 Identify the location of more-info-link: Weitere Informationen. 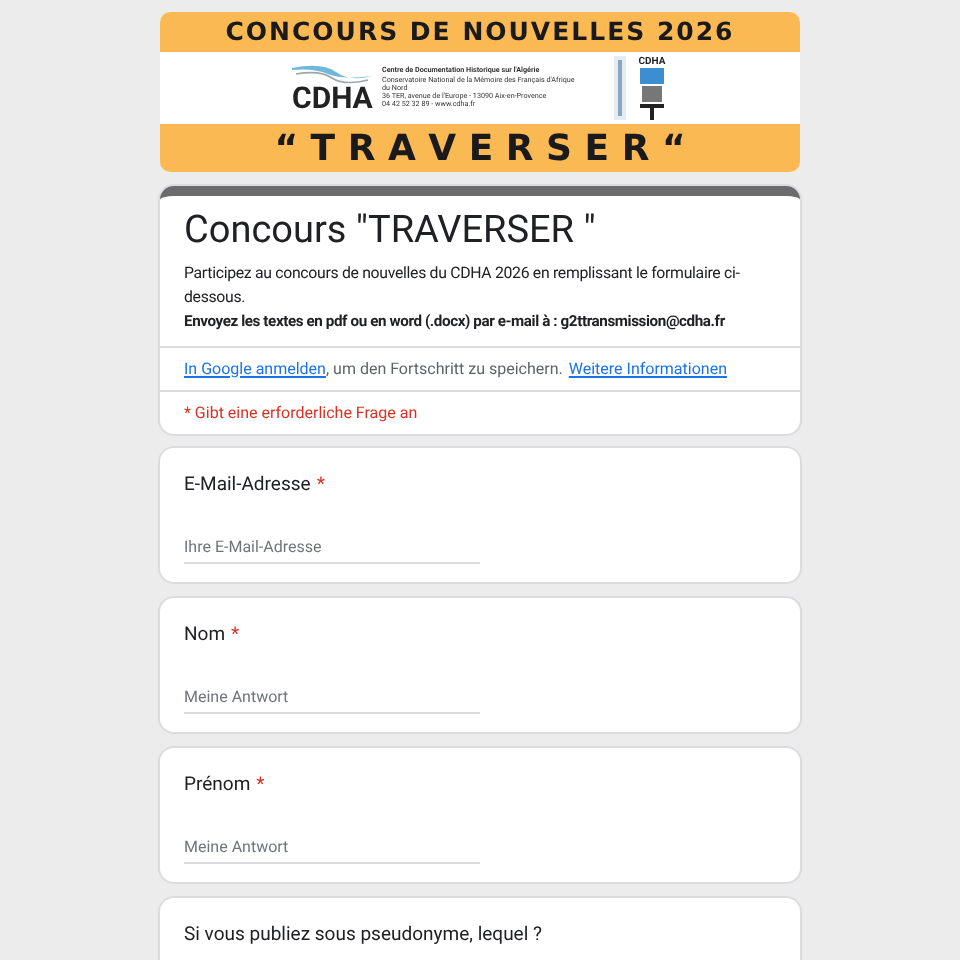
(647, 369).